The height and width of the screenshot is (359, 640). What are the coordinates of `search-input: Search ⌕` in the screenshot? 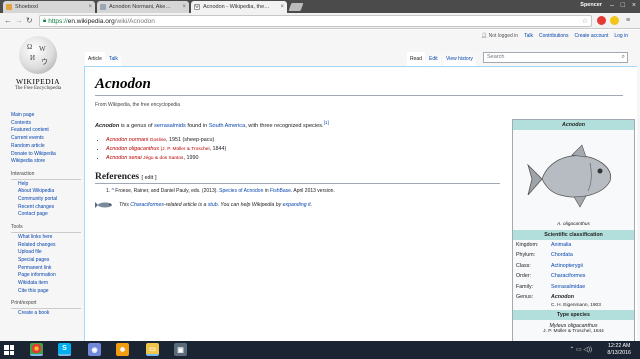 It's located at (555, 57).